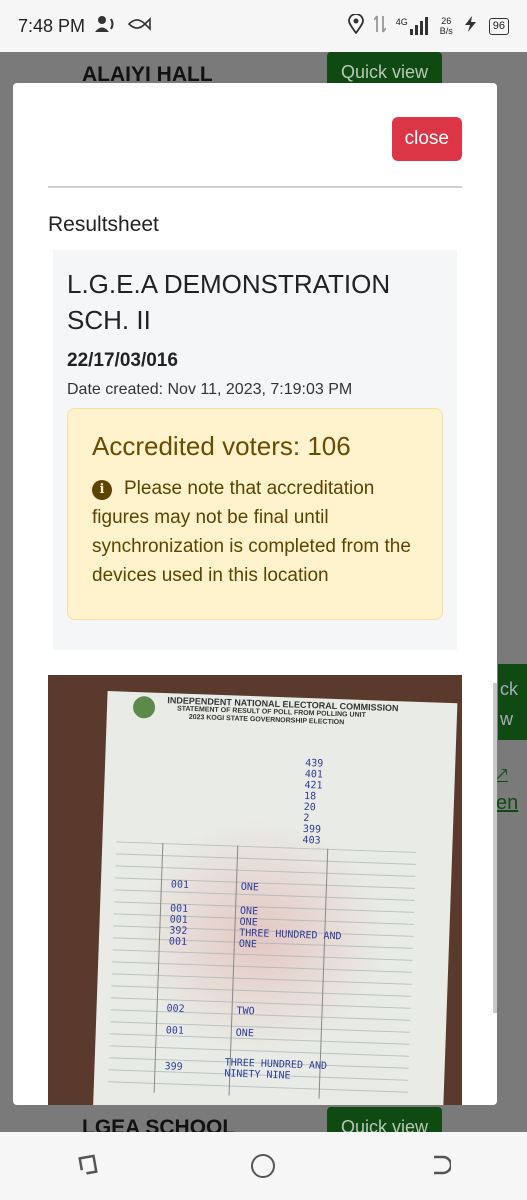  What do you see at coordinates (88, 1166) in the screenshot?
I see `recents-icon` at bounding box center [88, 1166].